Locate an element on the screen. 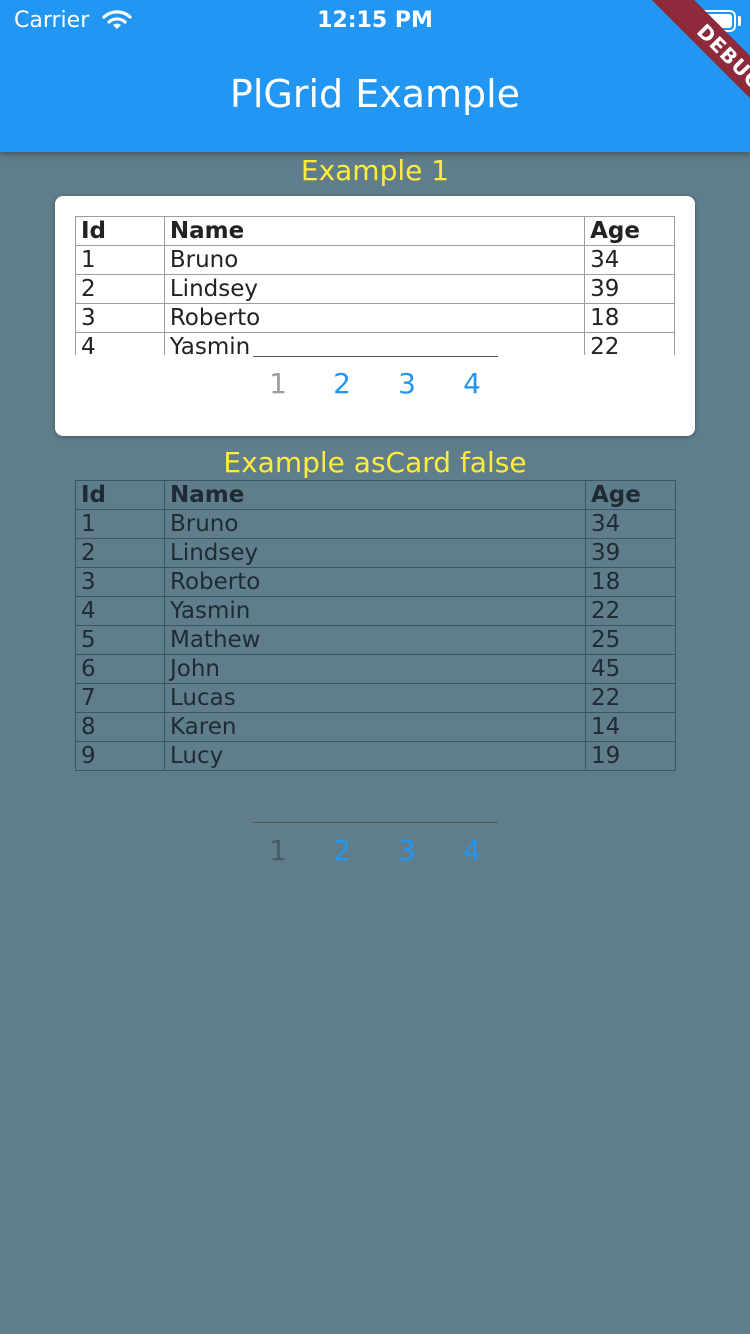  cell-name: Mathew is located at coordinates (375, 640).